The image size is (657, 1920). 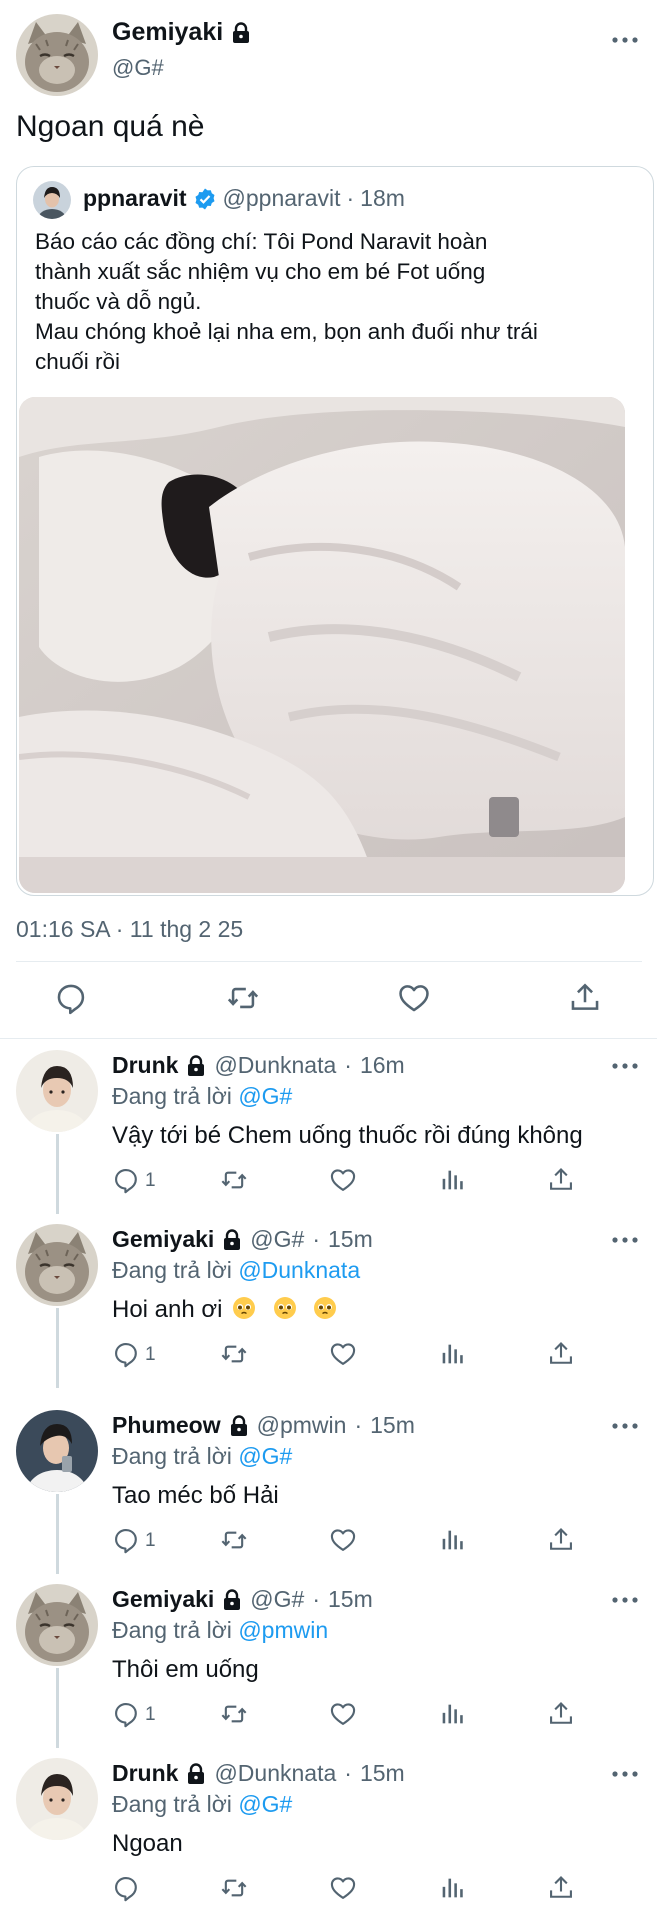 I want to click on reply-text-container: Hoi anh ơi, so click(x=224, y=1310).